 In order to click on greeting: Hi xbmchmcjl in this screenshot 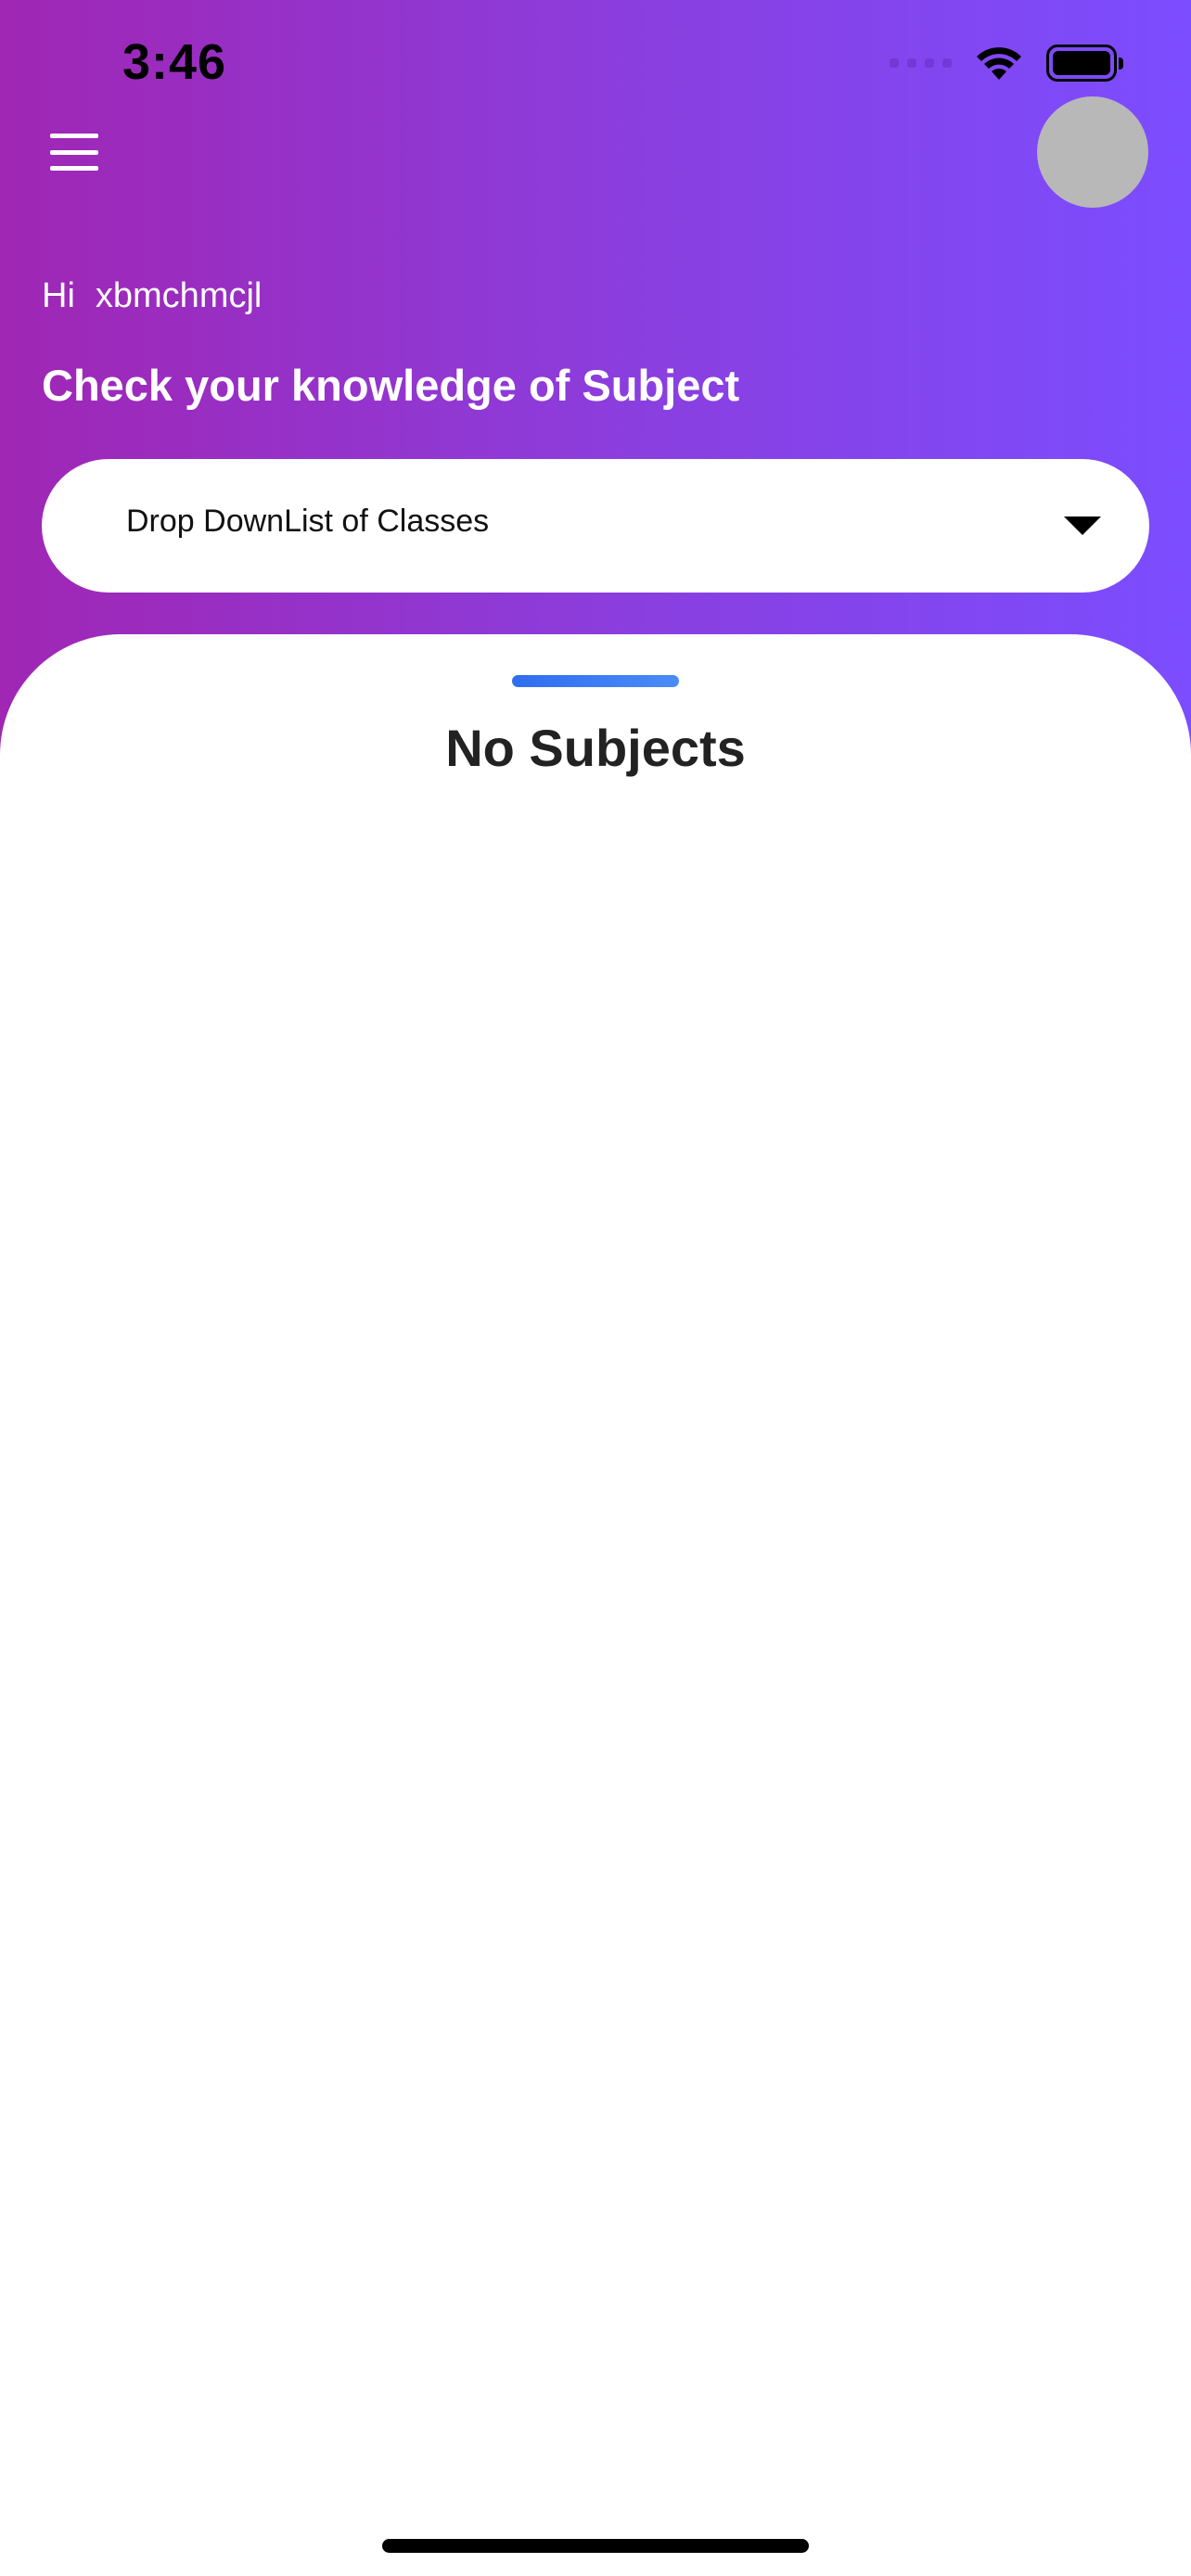, I will do `click(152, 296)`.